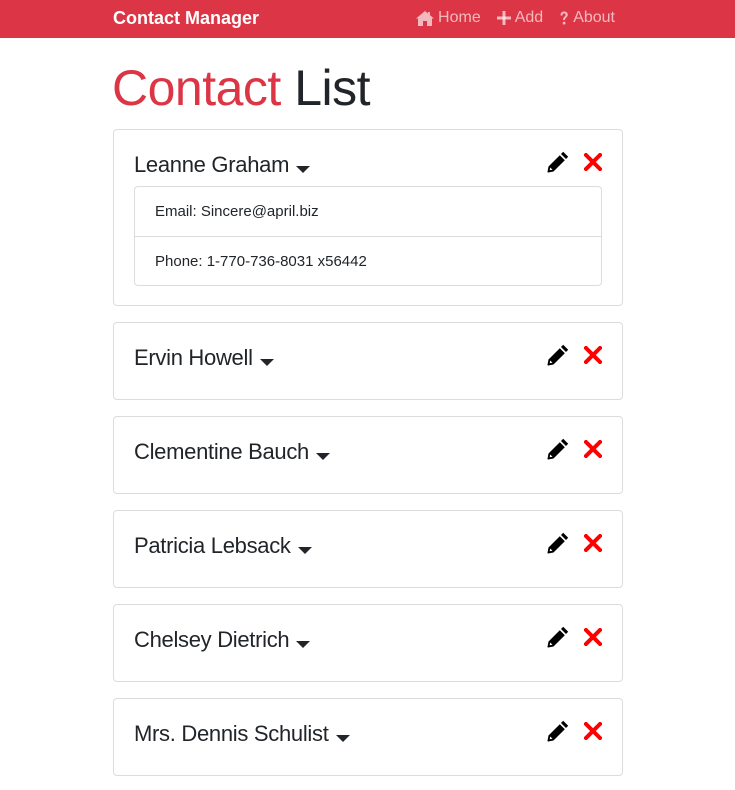  What do you see at coordinates (368, 260) in the screenshot?
I see `contact-phone: Phone: 1-770-736-8031 x56442` at bounding box center [368, 260].